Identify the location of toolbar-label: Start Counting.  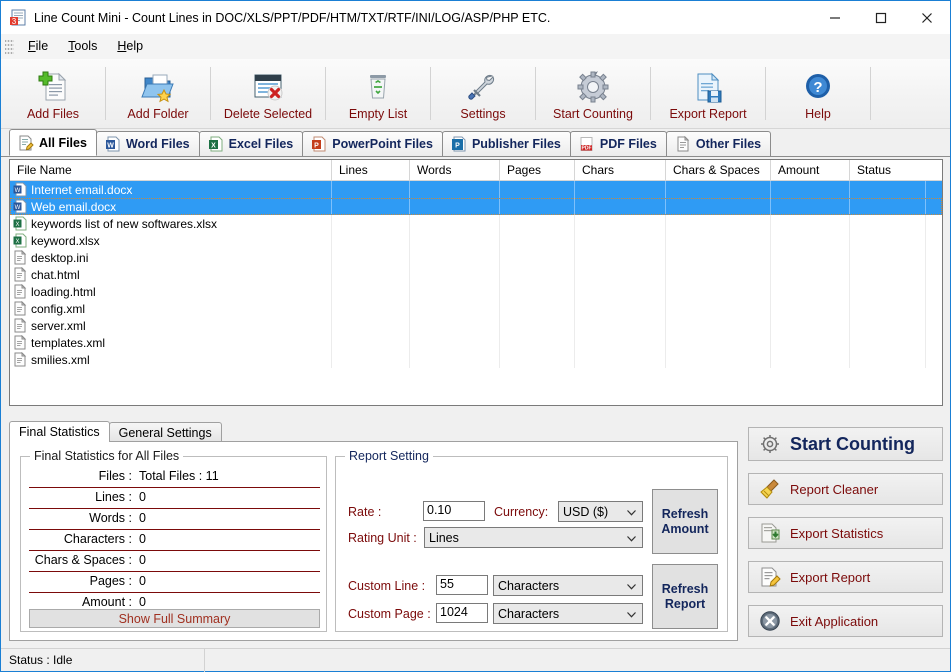
(593, 114).